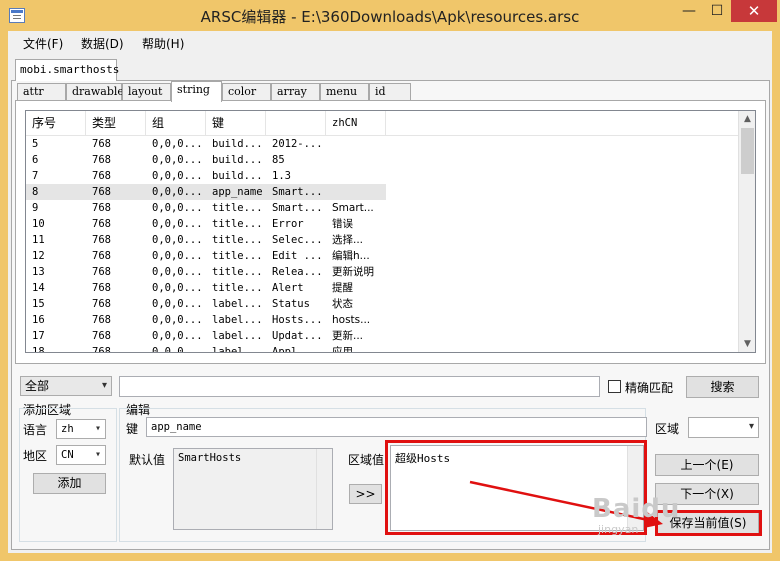  I want to click on key-field: app_name, so click(396, 427).